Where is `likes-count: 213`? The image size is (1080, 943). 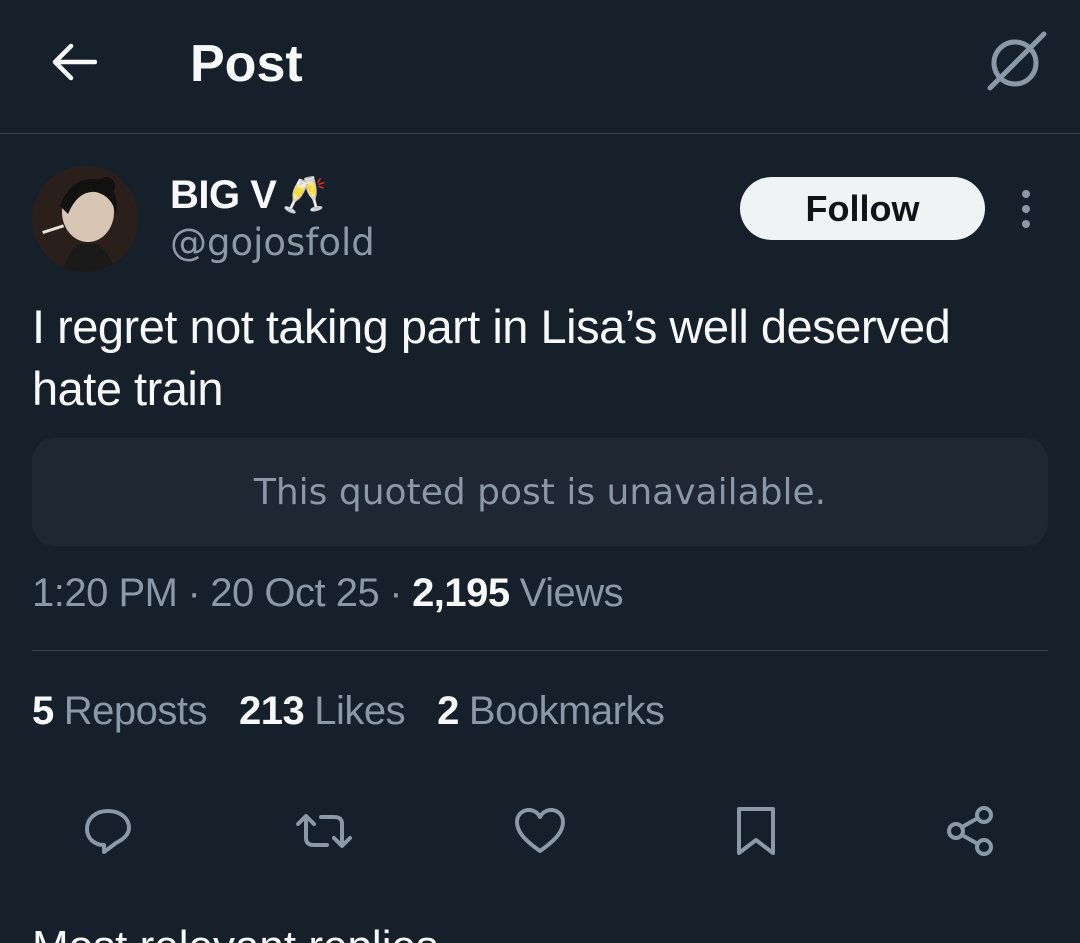
likes-count: 213 is located at coordinates (272, 710).